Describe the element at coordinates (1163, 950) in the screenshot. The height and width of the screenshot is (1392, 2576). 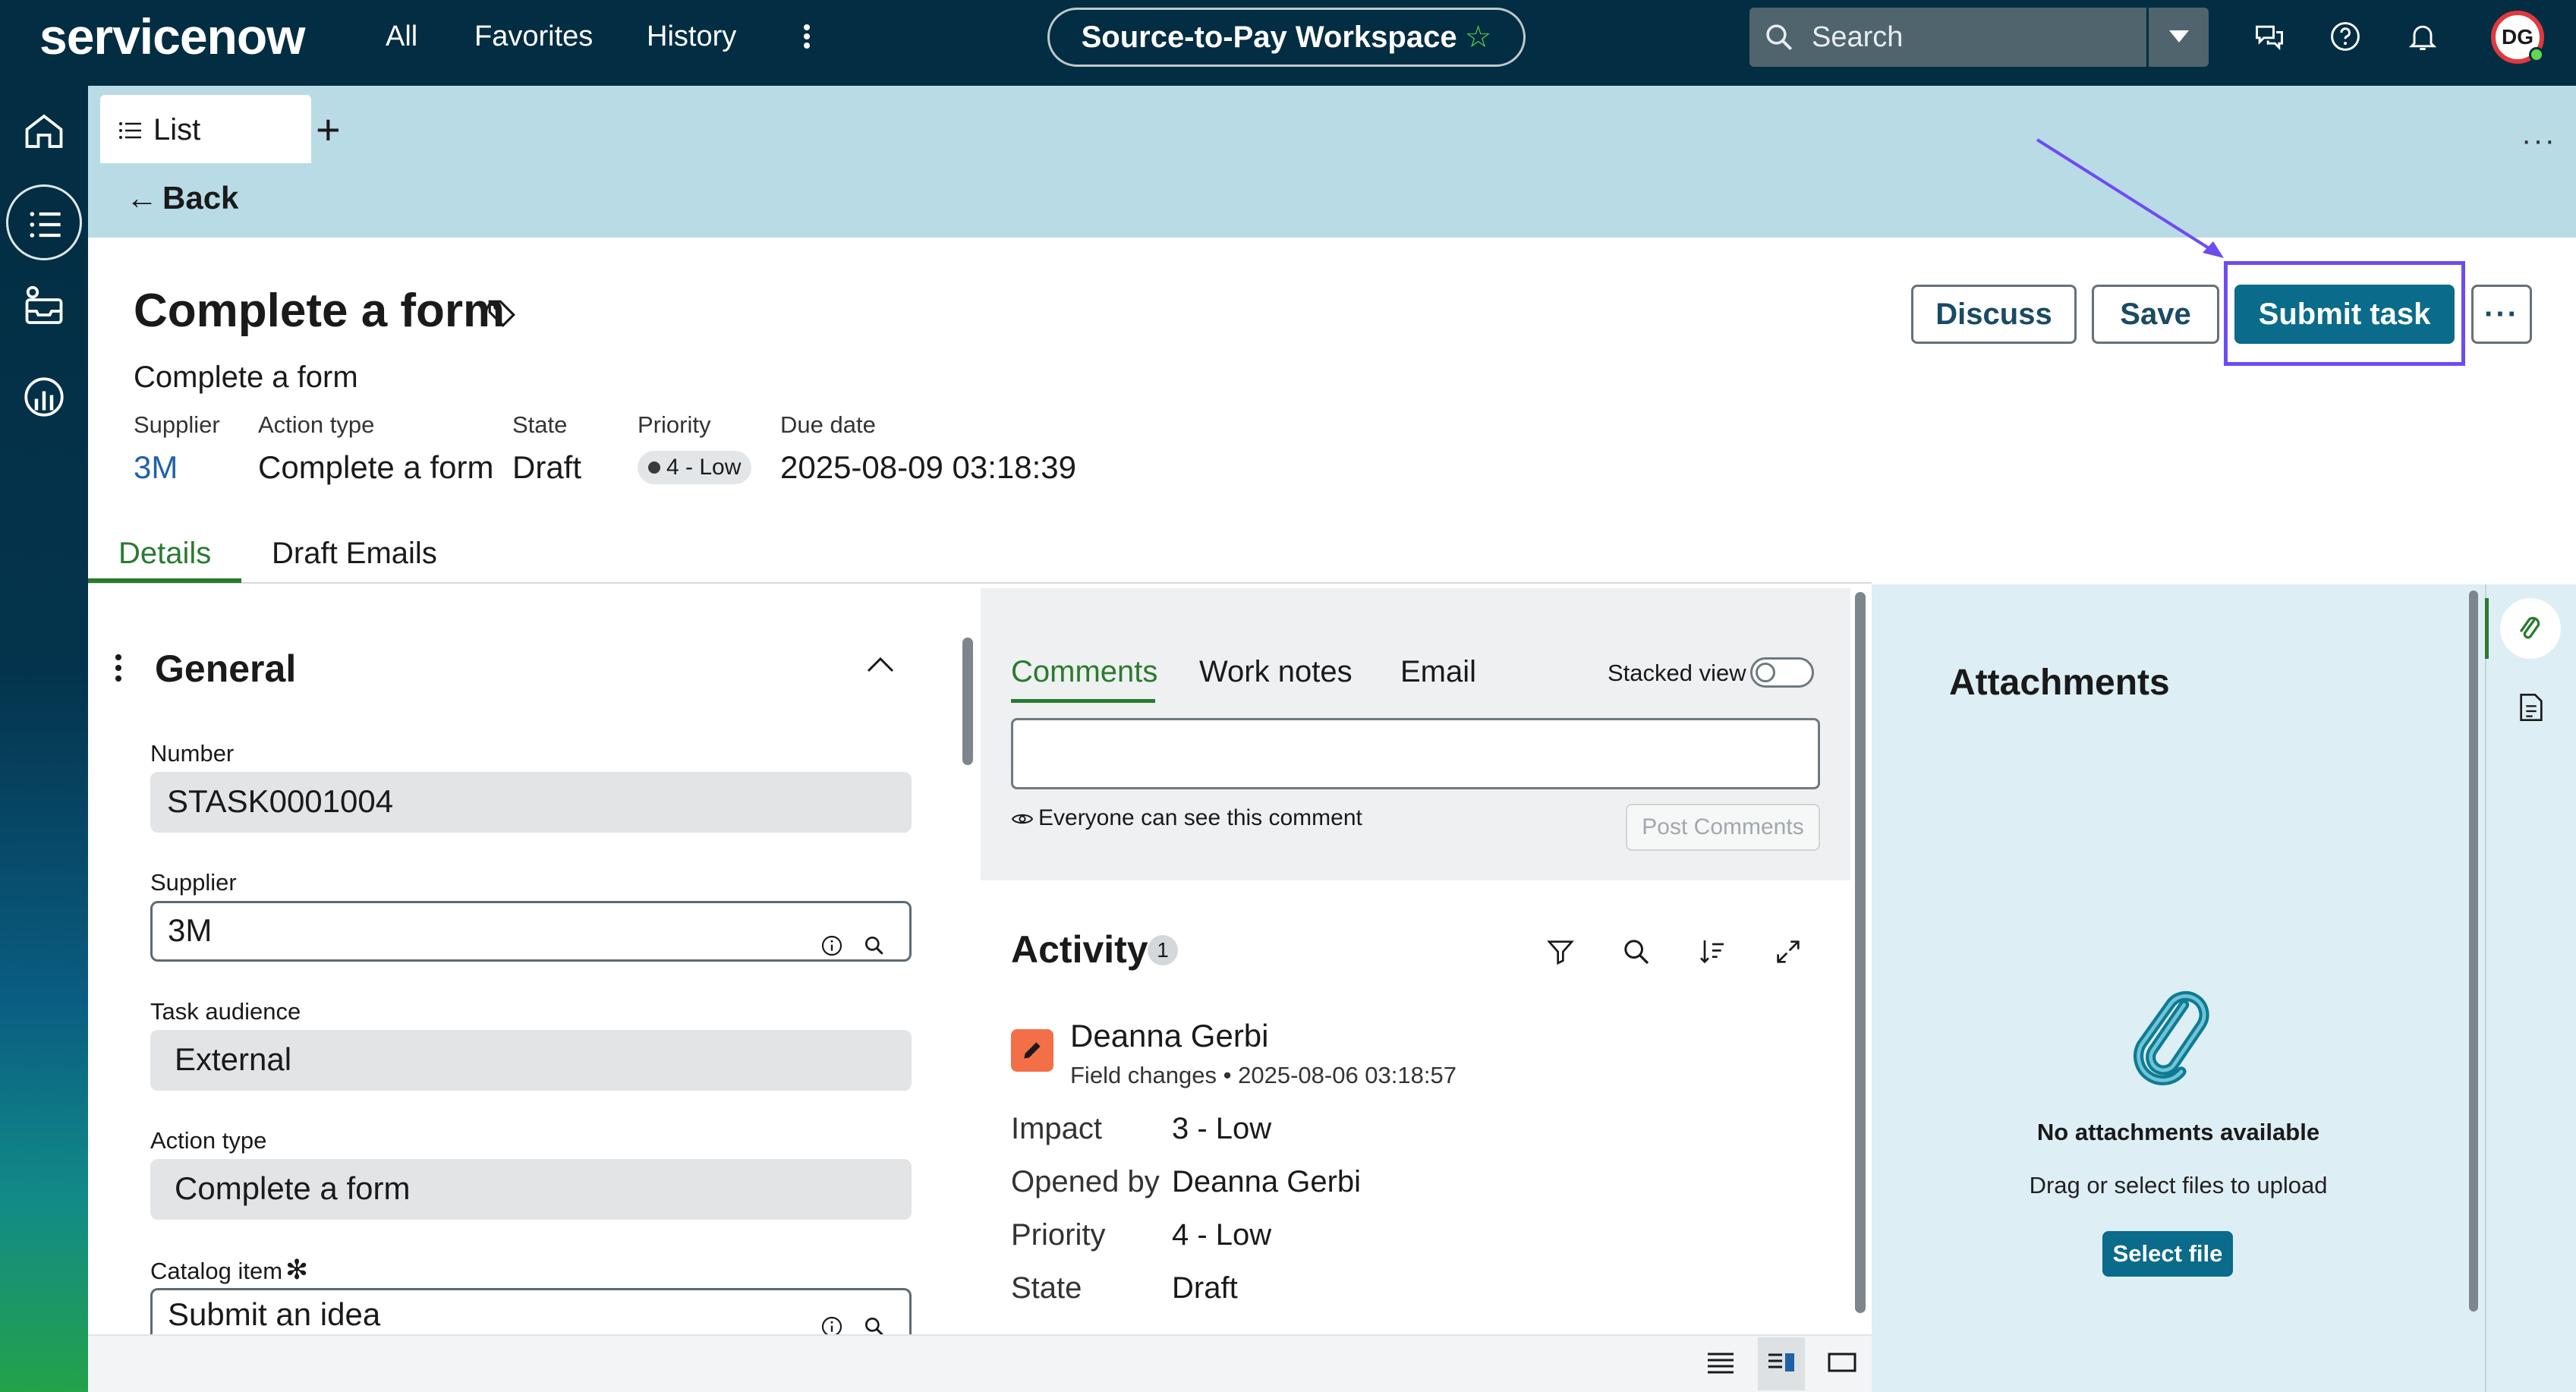
I see `activity-count-badge: 1` at that location.